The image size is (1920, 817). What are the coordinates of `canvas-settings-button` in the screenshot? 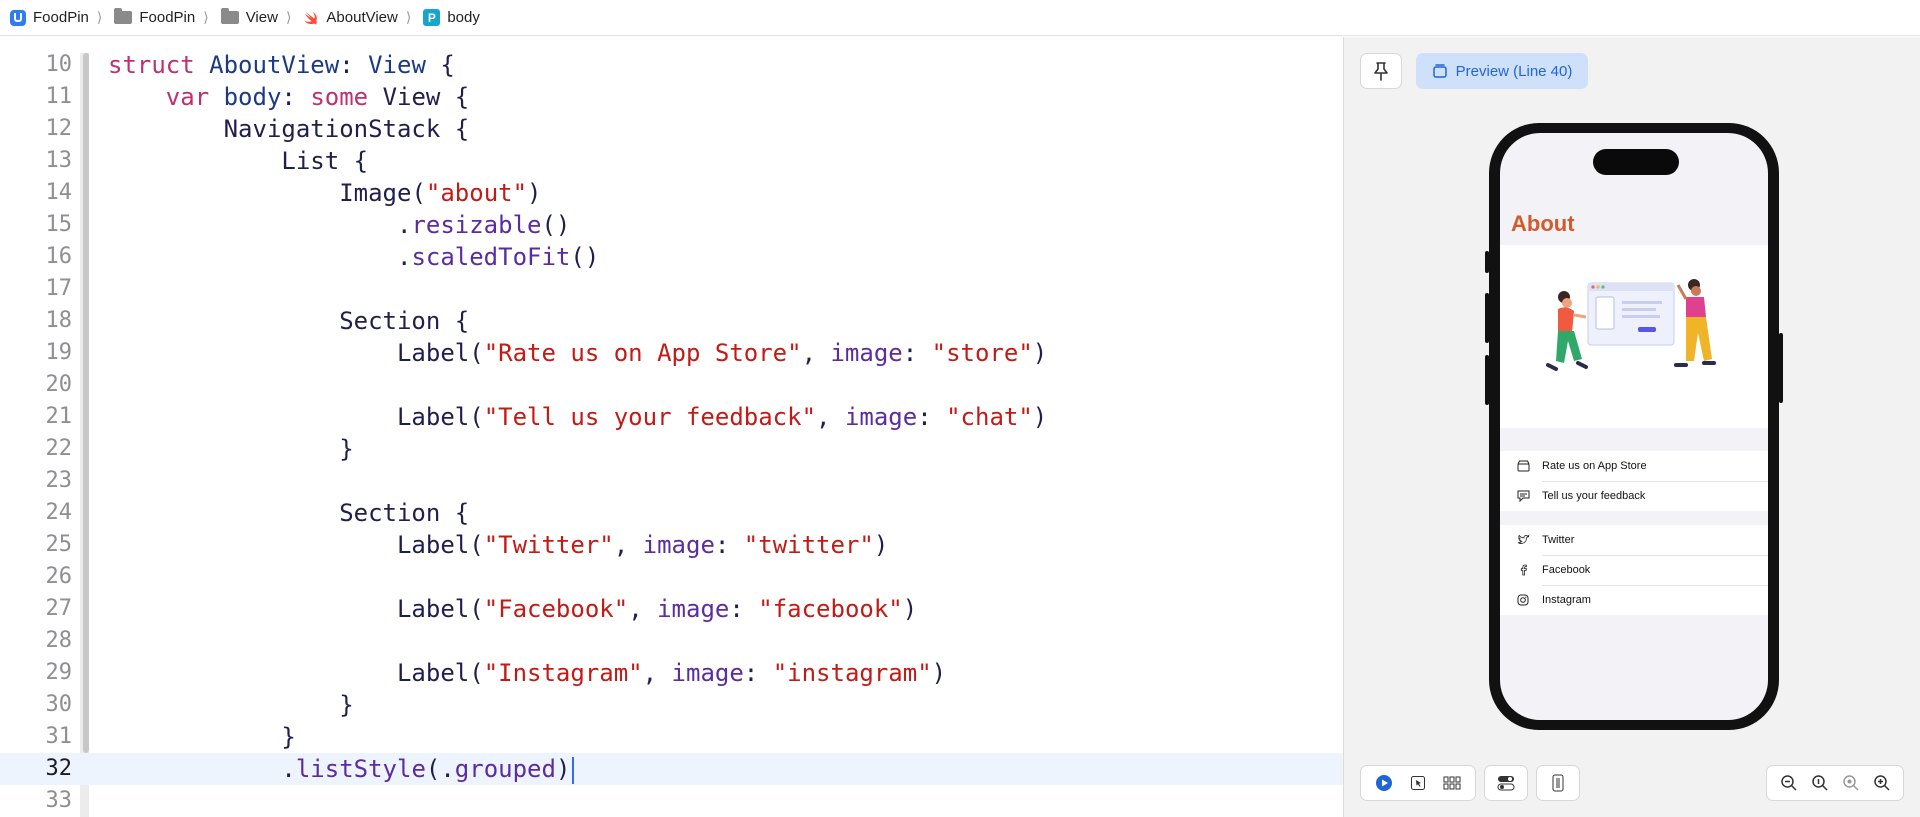 It's located at (1506, 783).